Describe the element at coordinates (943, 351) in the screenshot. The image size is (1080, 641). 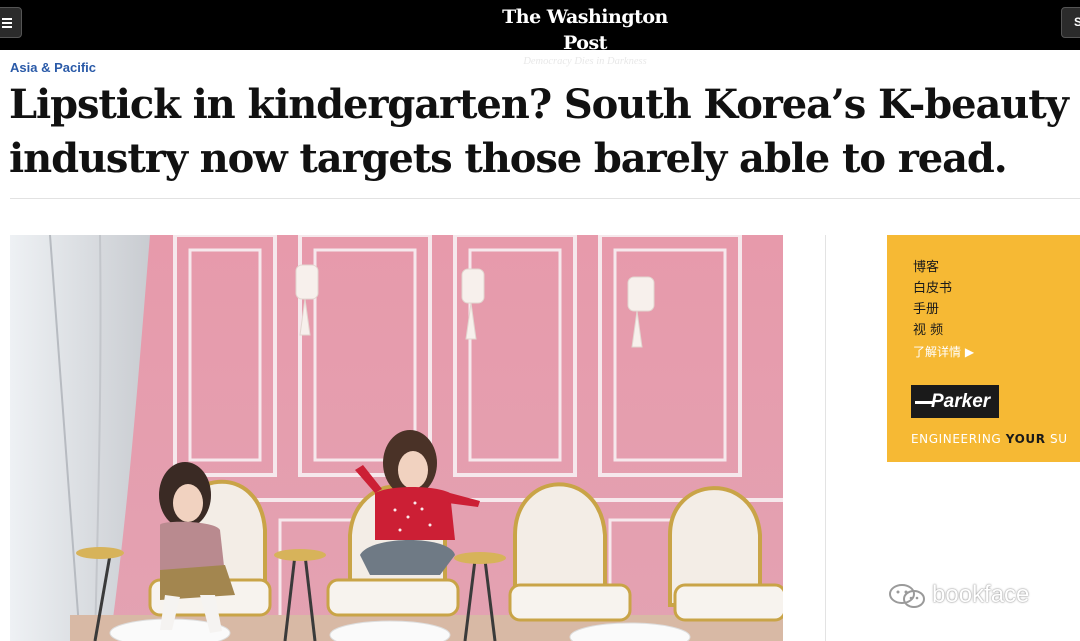
I see `ad-learn-more-link: 了解详情 ▶` at that location.